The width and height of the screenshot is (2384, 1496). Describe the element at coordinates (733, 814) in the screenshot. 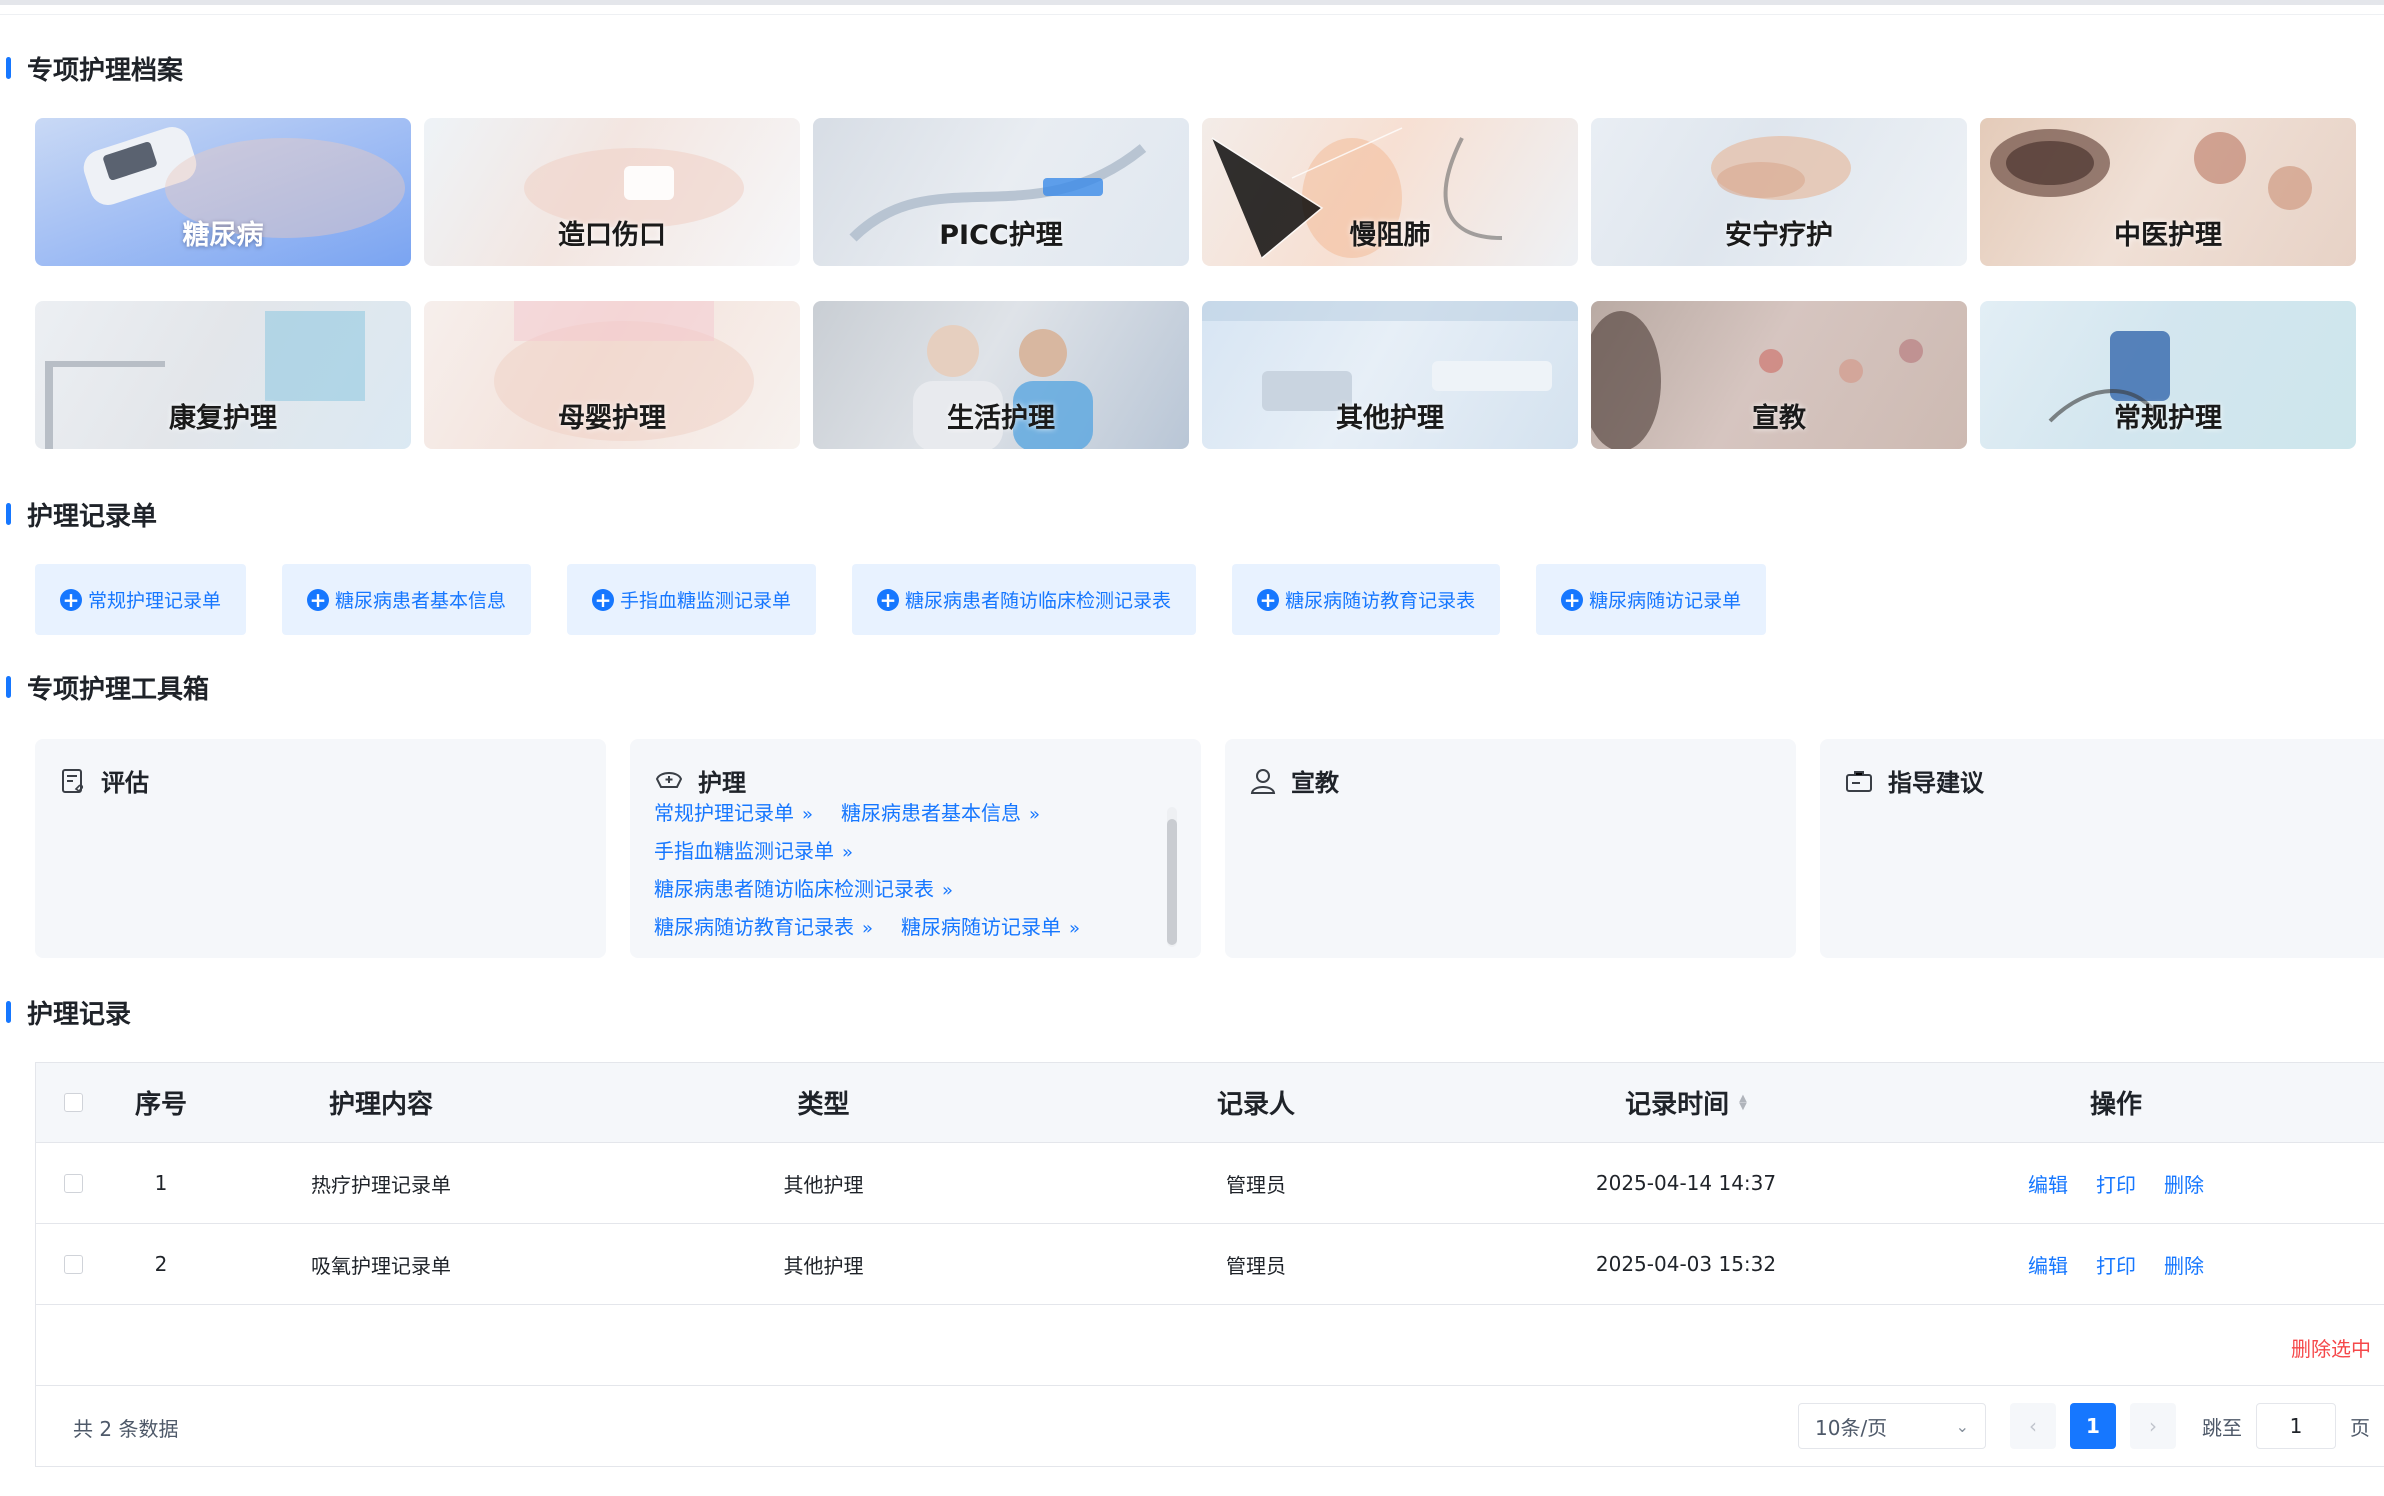

I see `nursing-link: 常规护理记录单 »` at that location.